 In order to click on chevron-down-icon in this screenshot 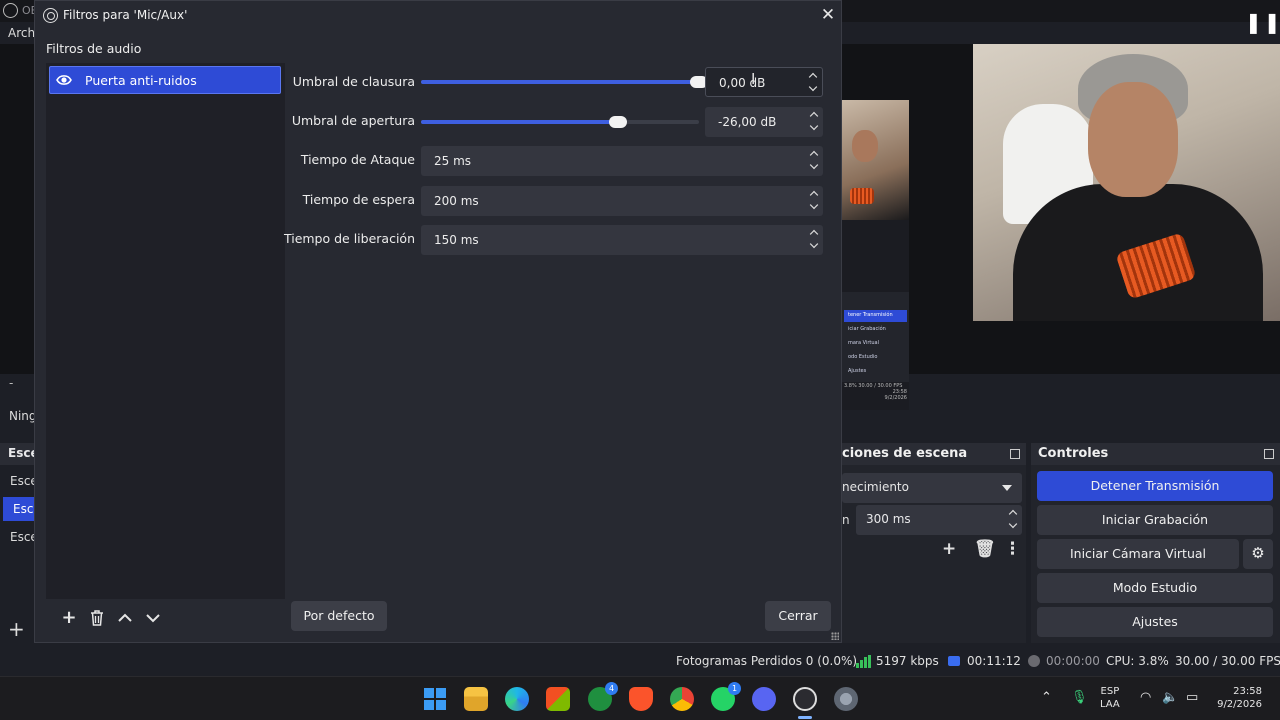, I will do `click(1007, 488)`.